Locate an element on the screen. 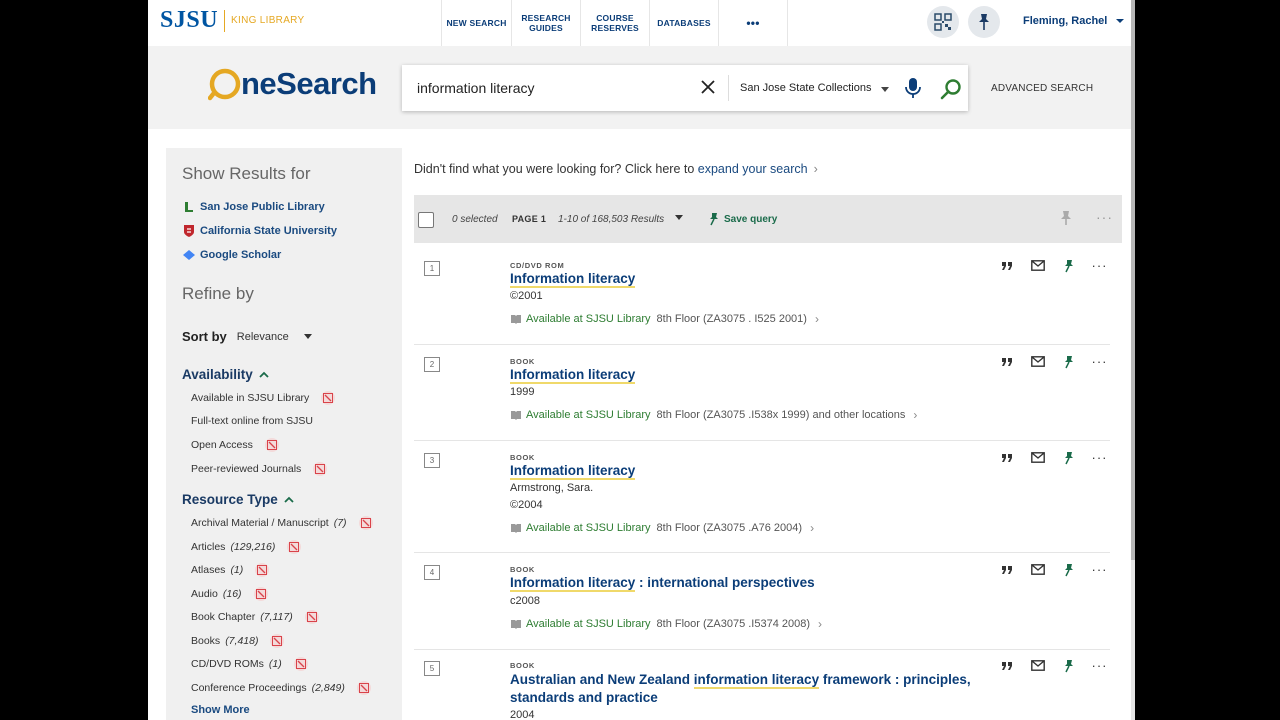 This screenshot has width=1280, height=720. scrollbar-thumb is located at coordinates (1133, 280).